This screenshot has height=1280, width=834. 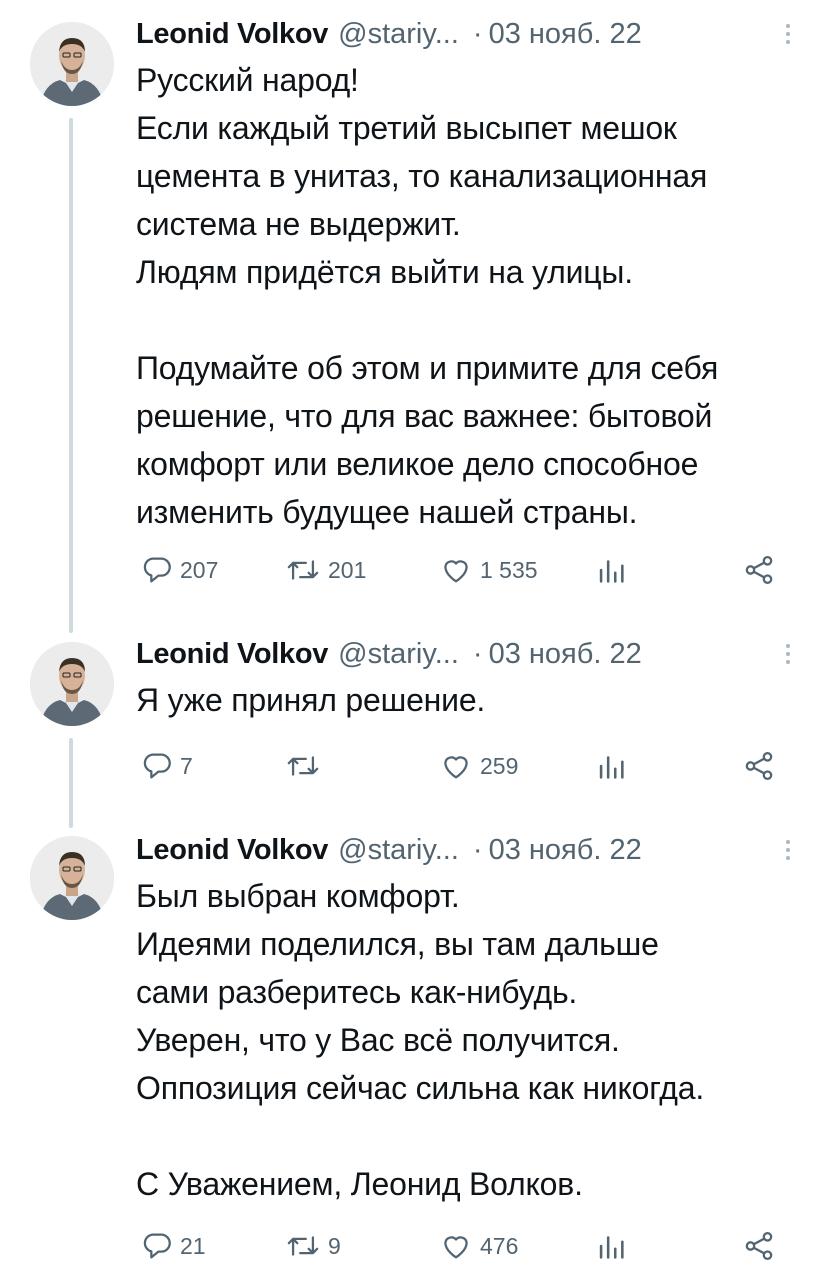 I want to click on reply-button: 207, so click(x=179, y=570).